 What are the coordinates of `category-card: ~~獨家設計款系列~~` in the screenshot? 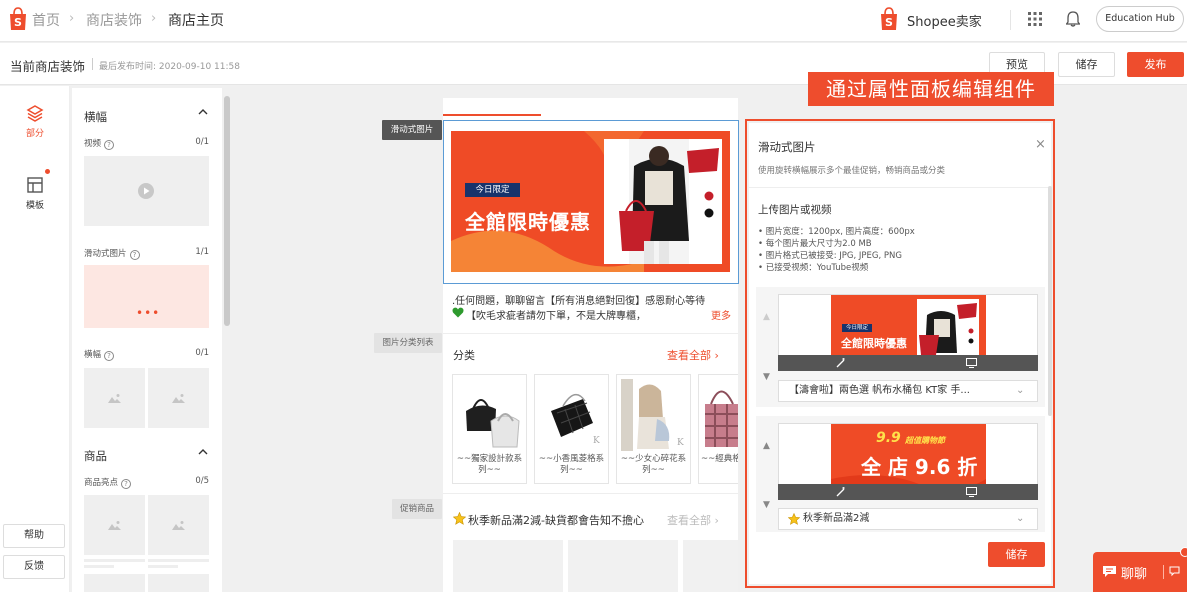 It's located at (489, 429).